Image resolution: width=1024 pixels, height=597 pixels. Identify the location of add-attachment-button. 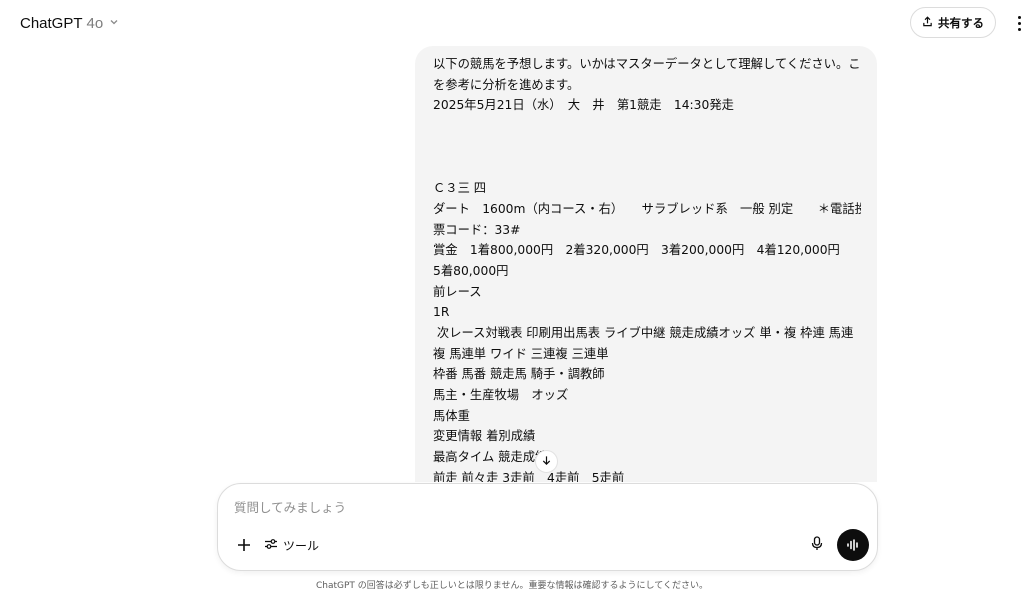
(244, 545).